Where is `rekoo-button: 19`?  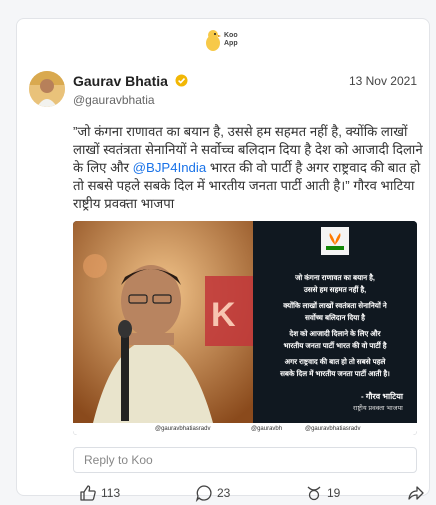
rekoo-button: 19 is located at coordinates (335, 493).